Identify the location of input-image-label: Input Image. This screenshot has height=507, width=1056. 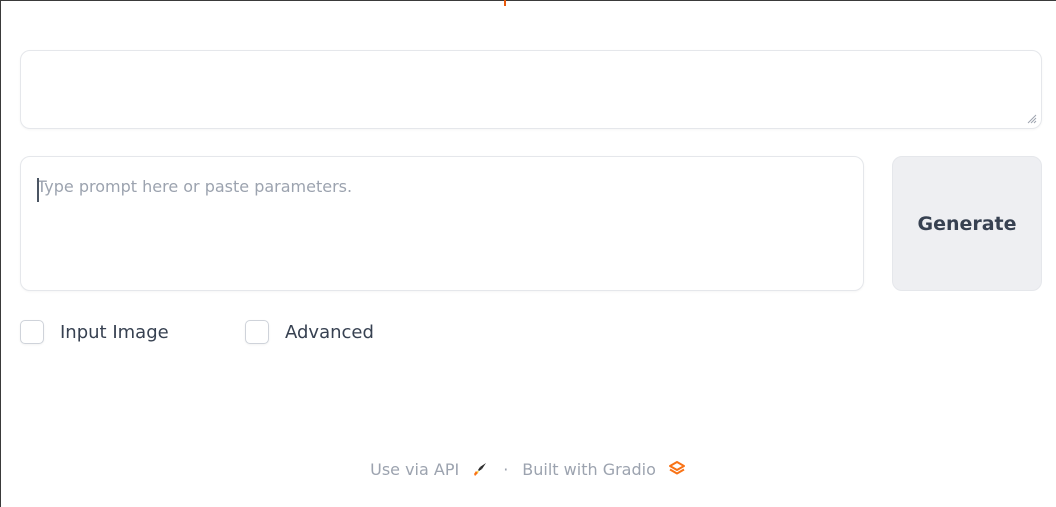
(114, 332).